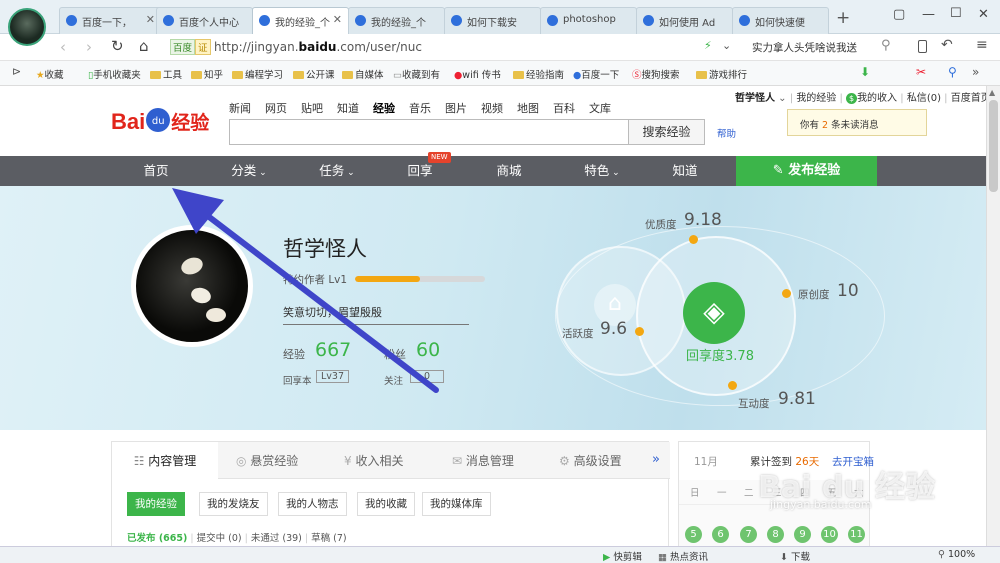  What do you see at coordinates (780, 20) in the screenshot?
I see `browser-tab: 如何快速便` at bounding box center [780, 20].